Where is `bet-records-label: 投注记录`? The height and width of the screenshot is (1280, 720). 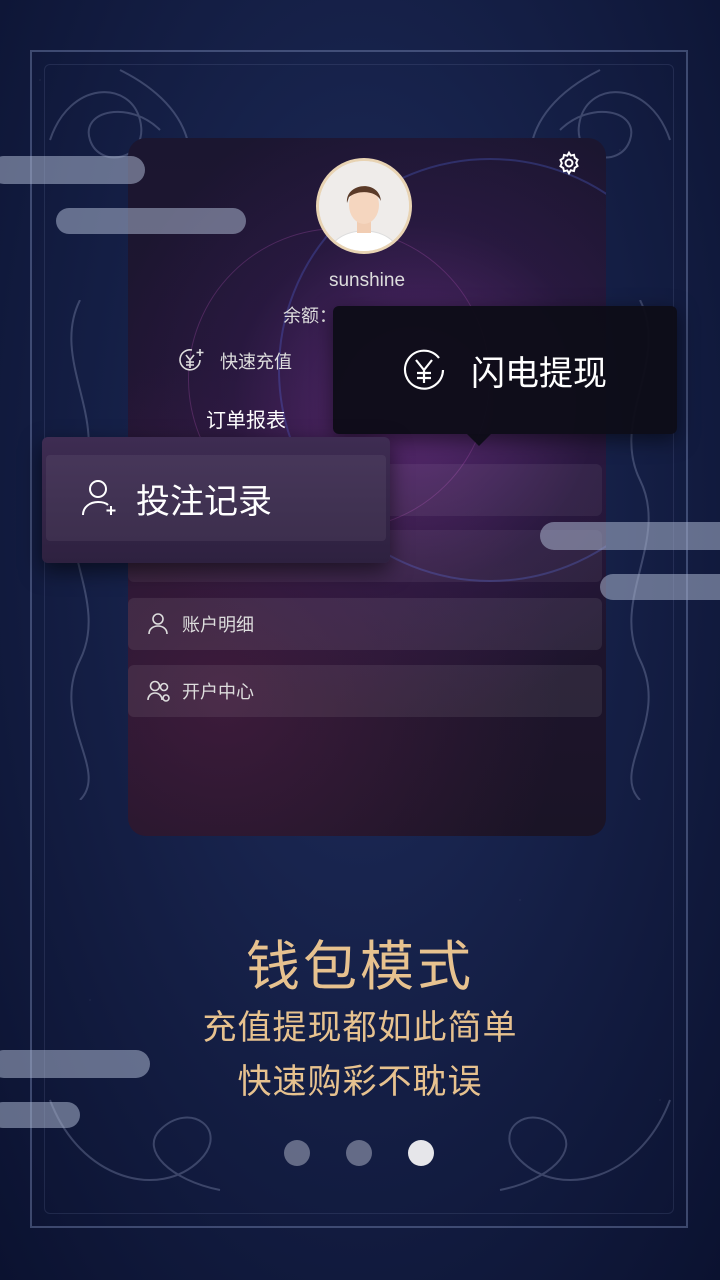
bet-records-label: 投注记录 is located at coordinates (204, 501).